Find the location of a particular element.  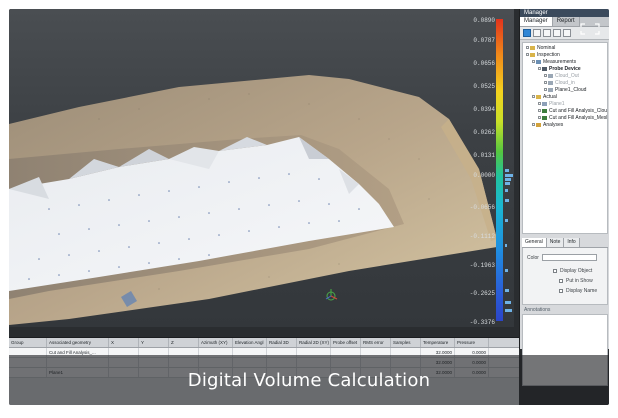

tree-item-label: Cut and Fill Analysis_Cloud is located at coordinates (578, 111).